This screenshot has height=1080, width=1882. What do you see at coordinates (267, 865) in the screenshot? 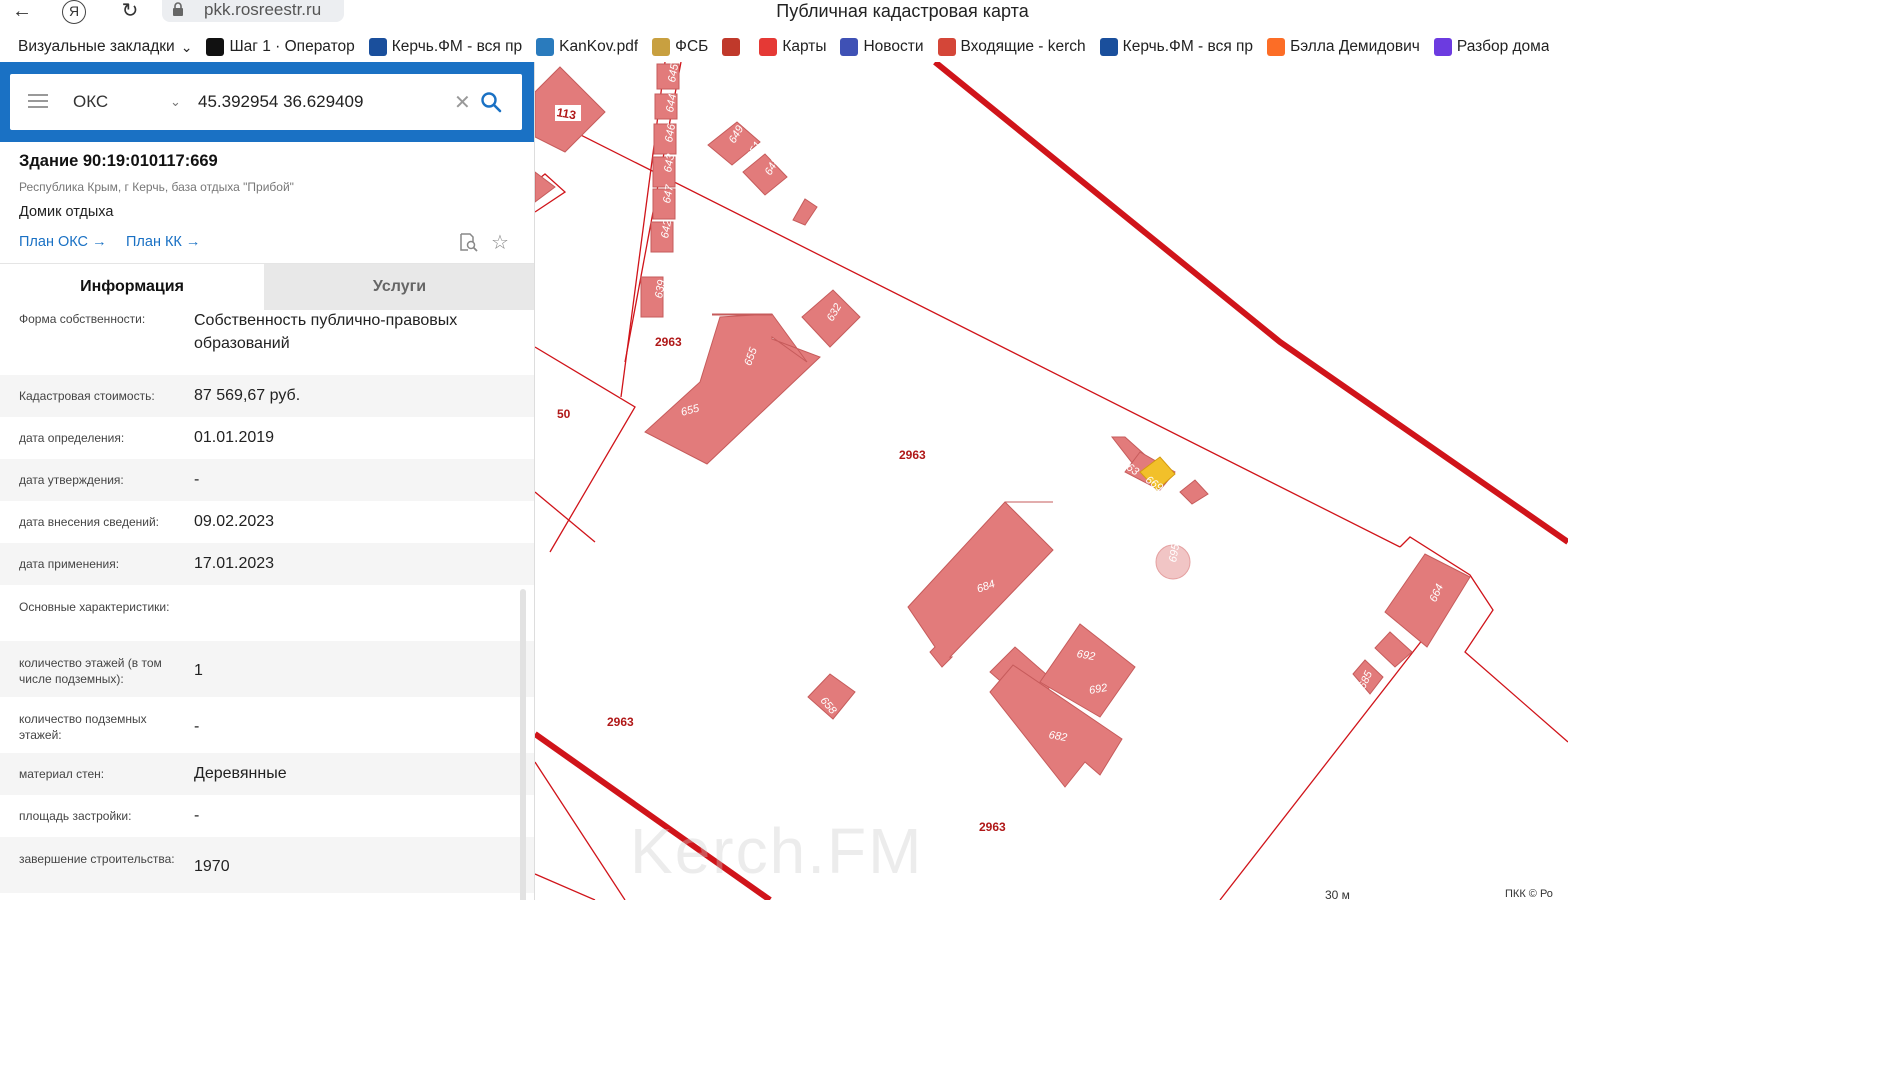
I see `info-row: завершение строительства: 1970` at bounding box center [267, 865].